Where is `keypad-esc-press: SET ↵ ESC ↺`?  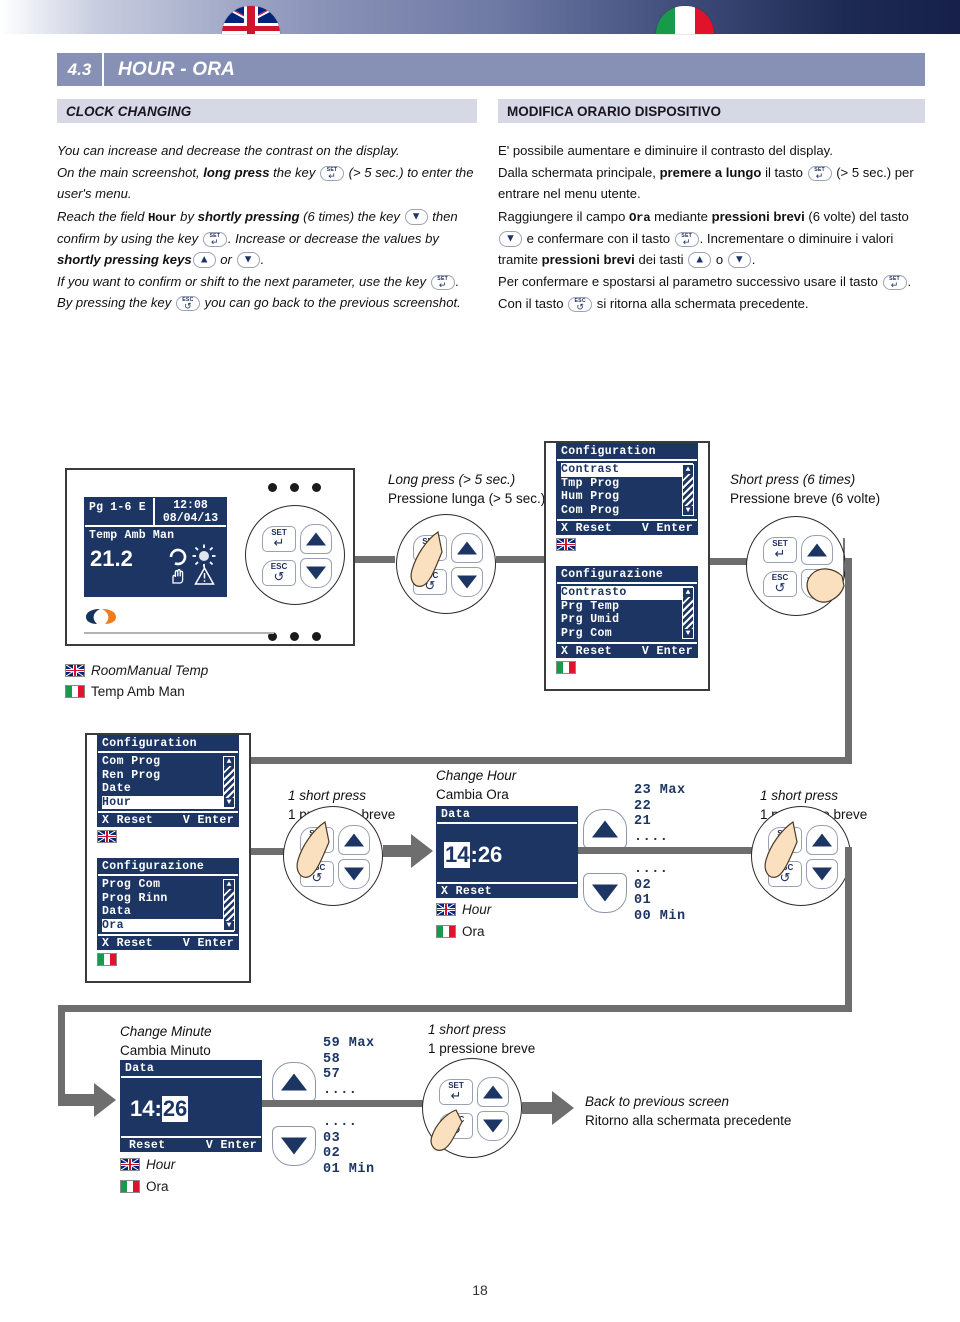 keypad-esc-press: SET ↵ ESC ↺ is located at coordinates (472, 1108).